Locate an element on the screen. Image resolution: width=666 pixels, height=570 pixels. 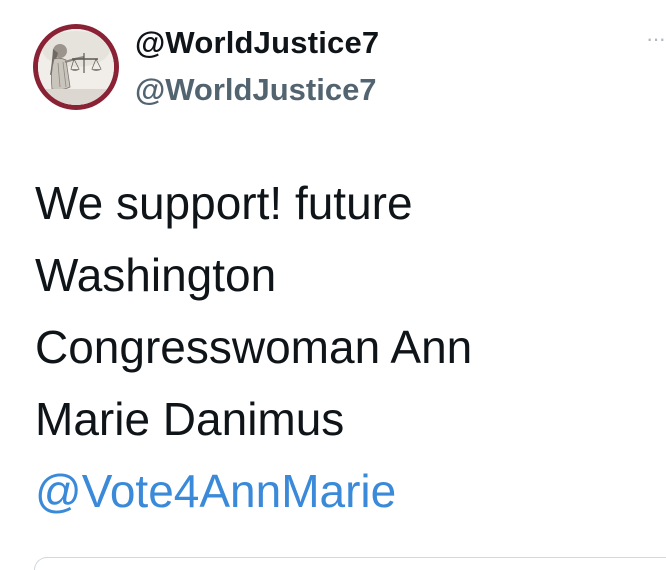
tweet-text-line: Congresswoman Ann is located at coordinates (254, 347).